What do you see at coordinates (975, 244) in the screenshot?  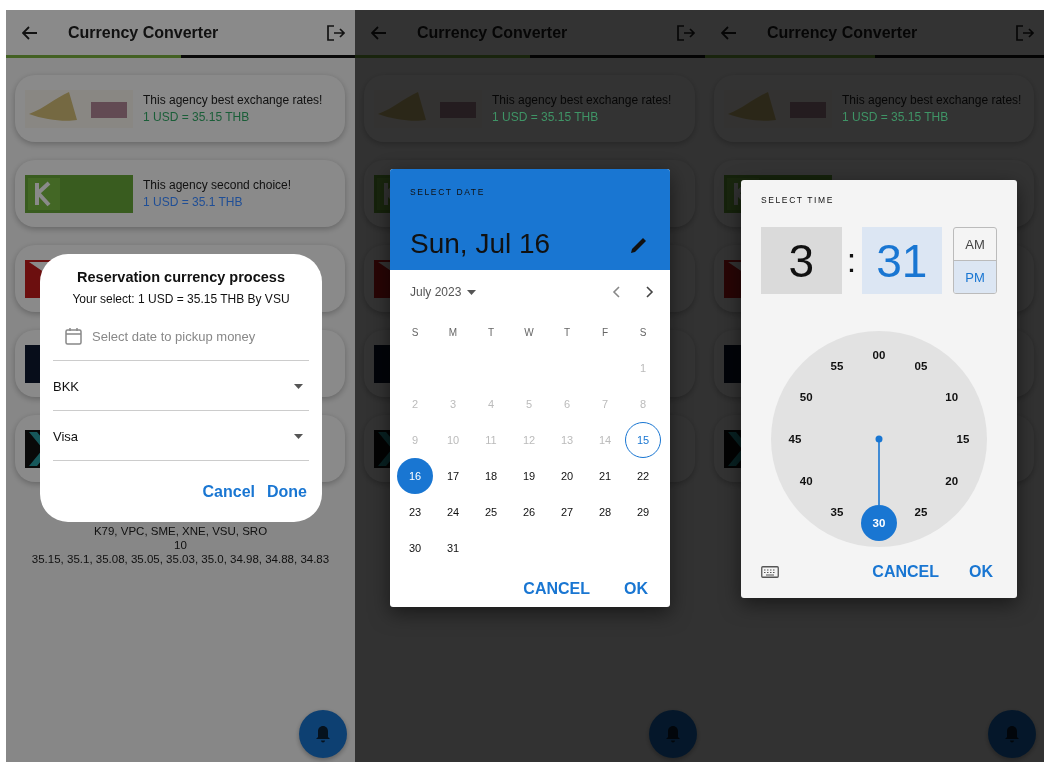 I see `period-option: AM` at bounding box center [975, 244].